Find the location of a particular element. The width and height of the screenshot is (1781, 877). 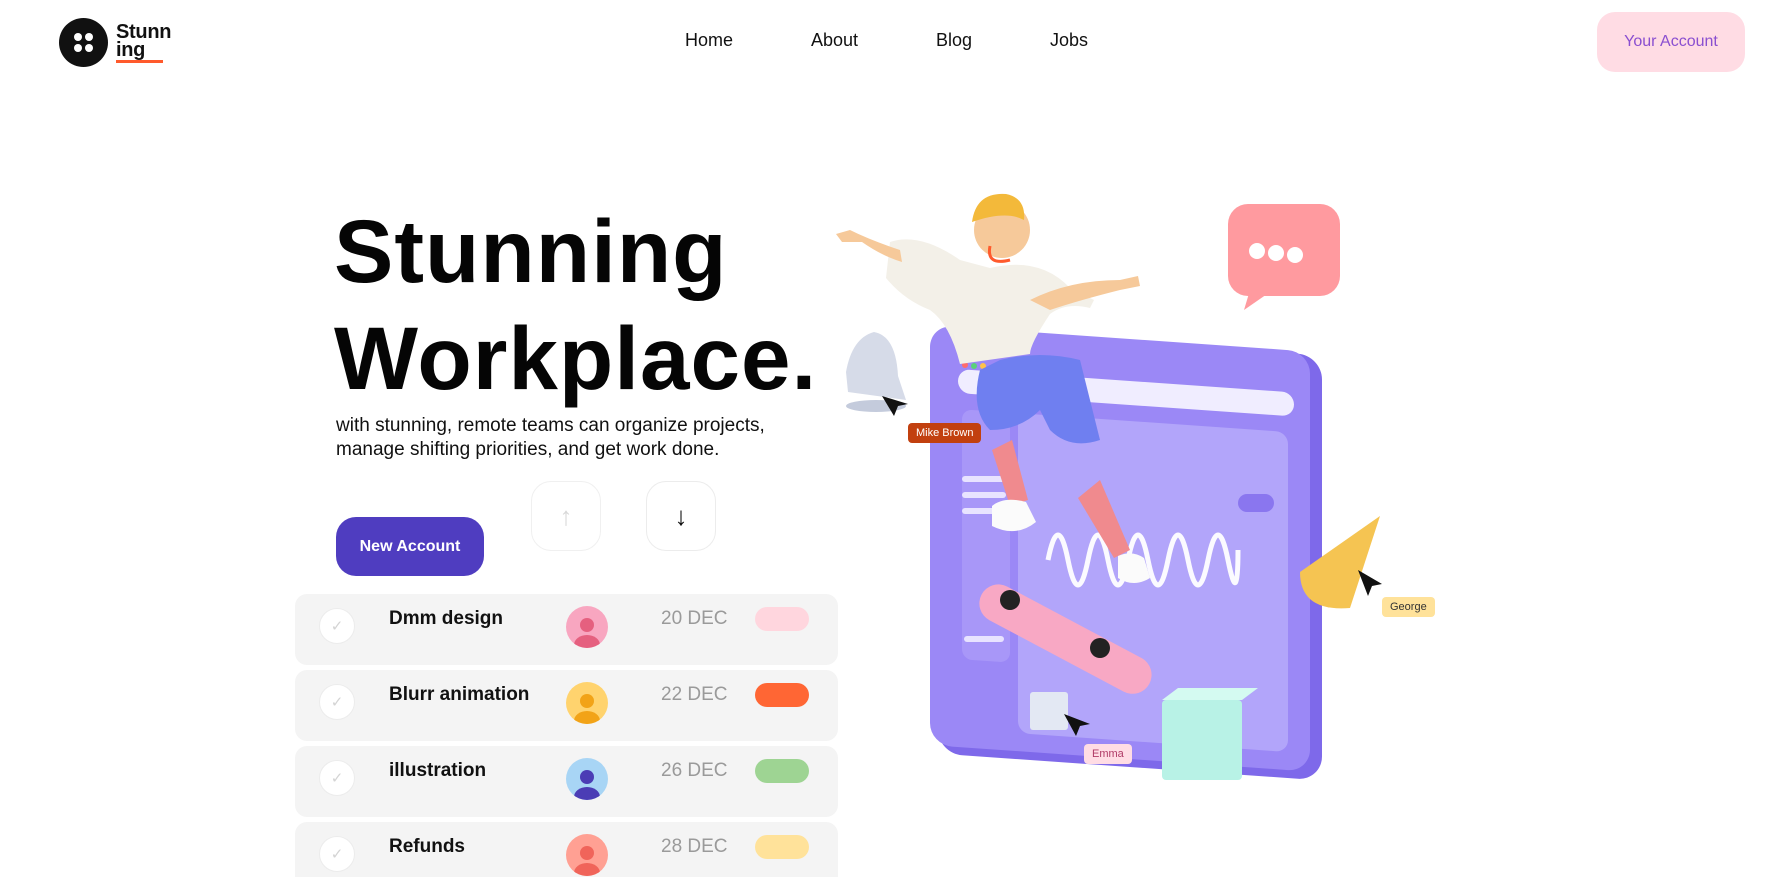

nav-about: About is located at coordinates (834, 40).